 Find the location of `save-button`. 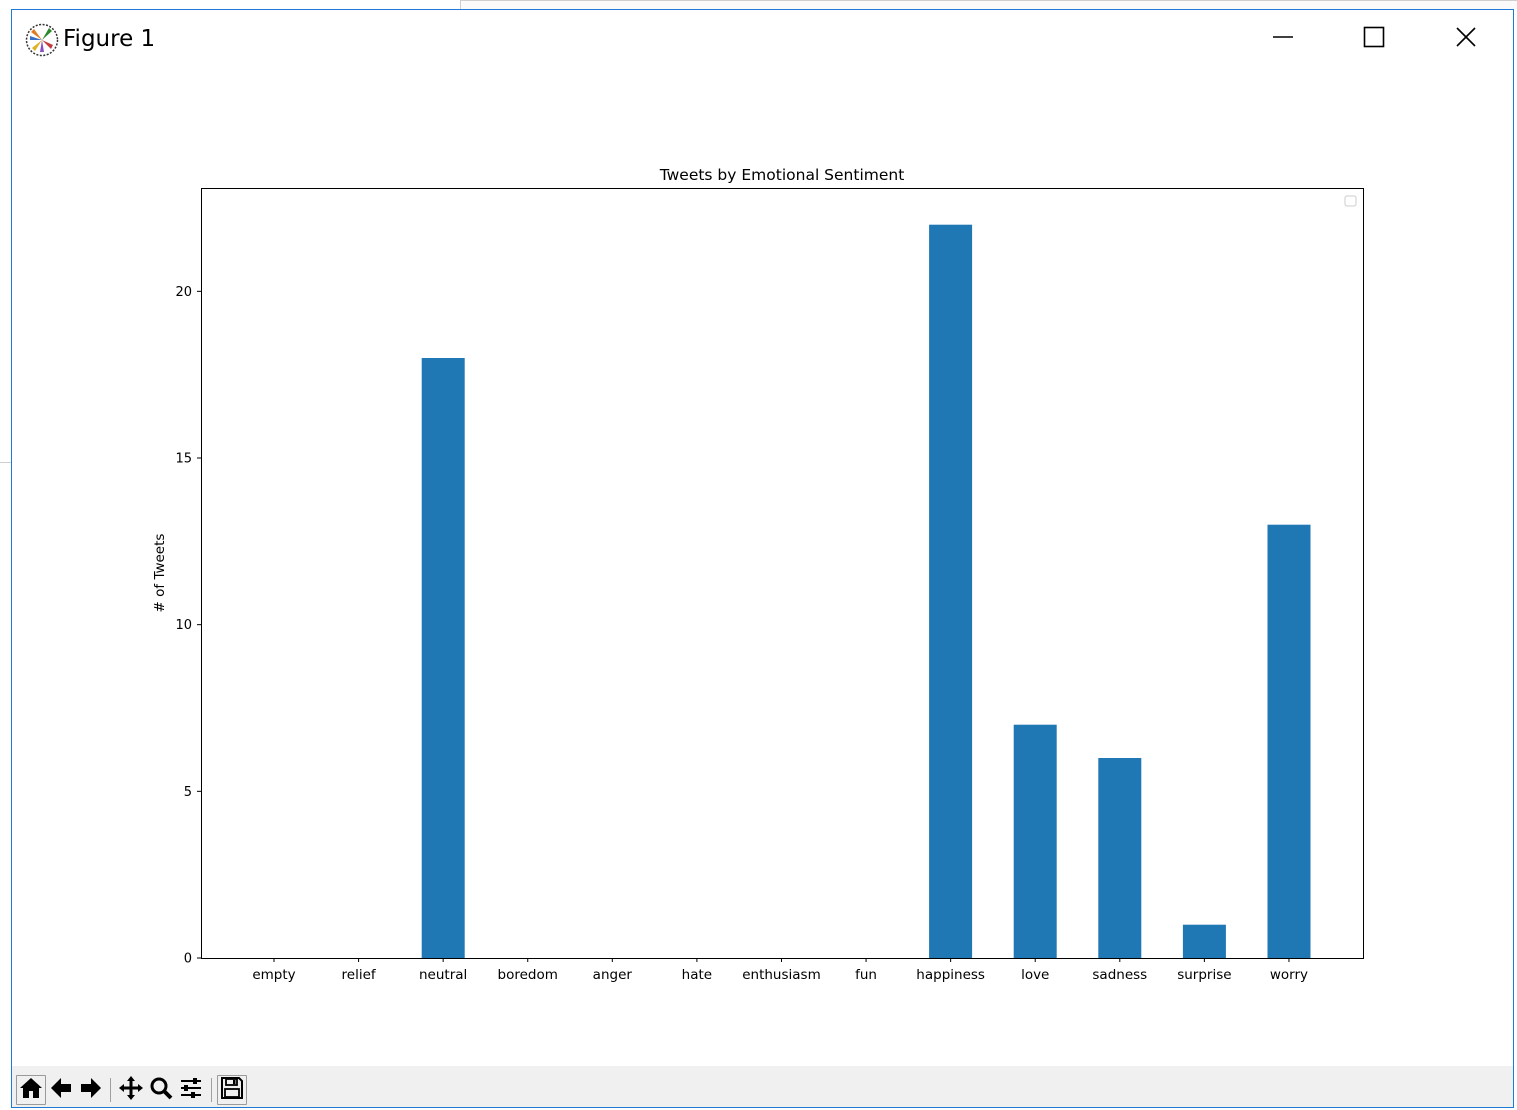

save-button is located at coordinates (232, 1090).